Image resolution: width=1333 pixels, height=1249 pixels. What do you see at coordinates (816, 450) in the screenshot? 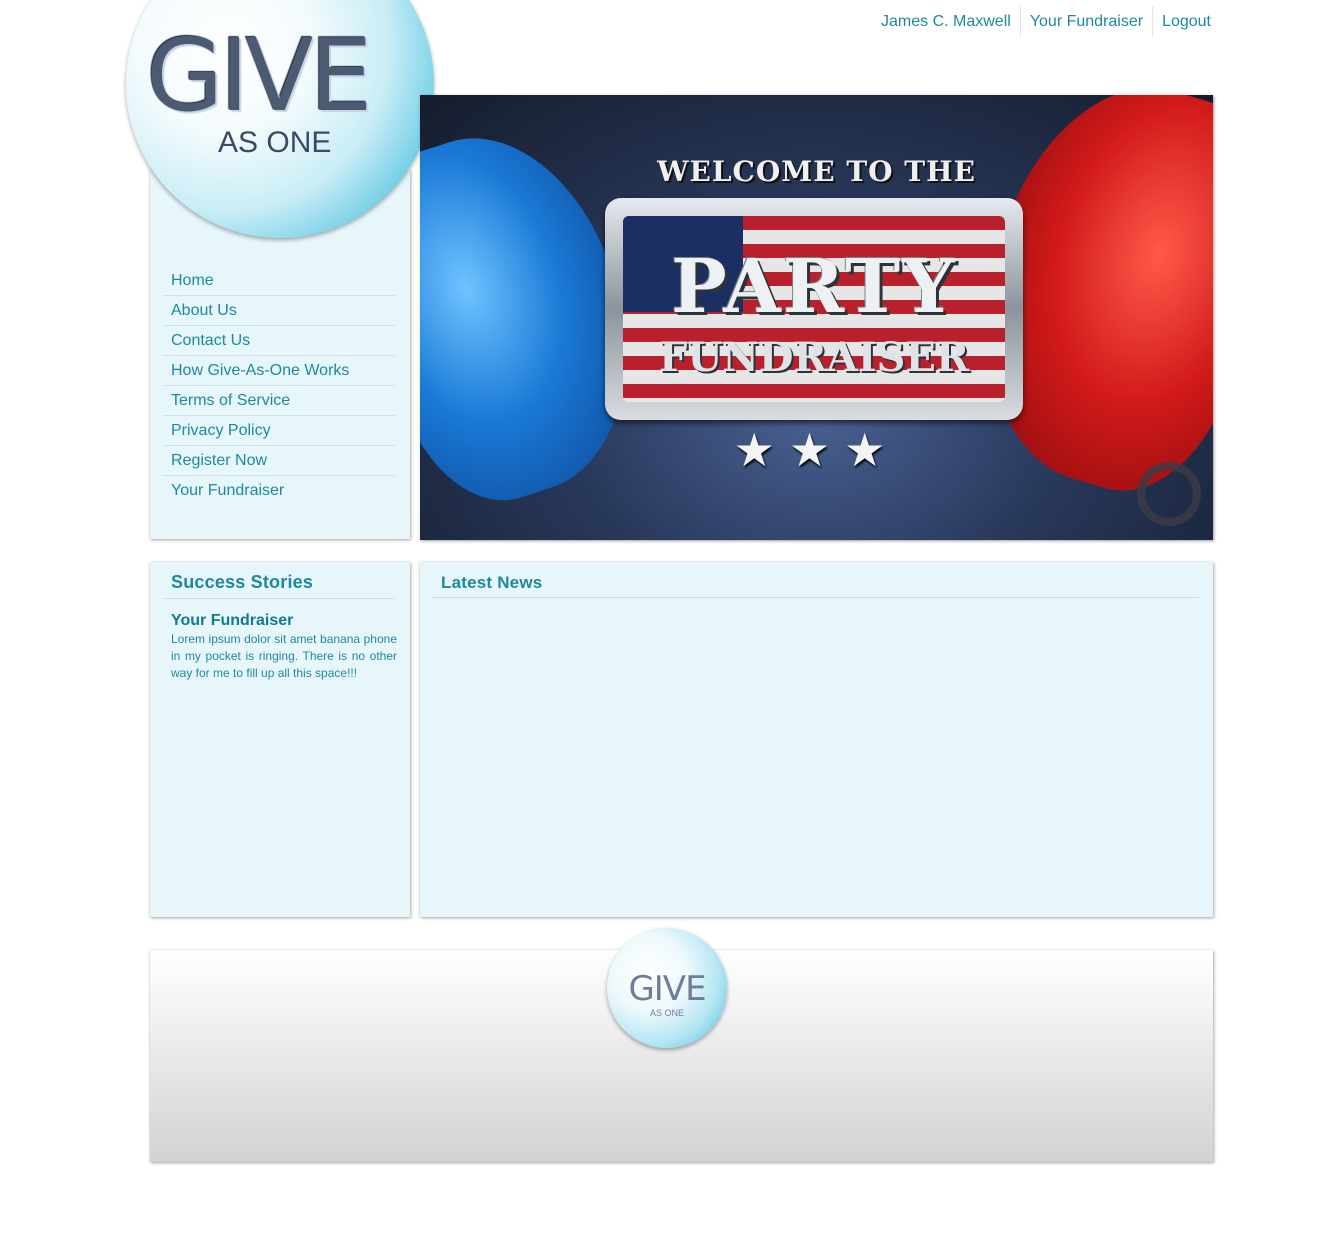
I see `star-icon: ★★★` at bounding box center [816, 450].